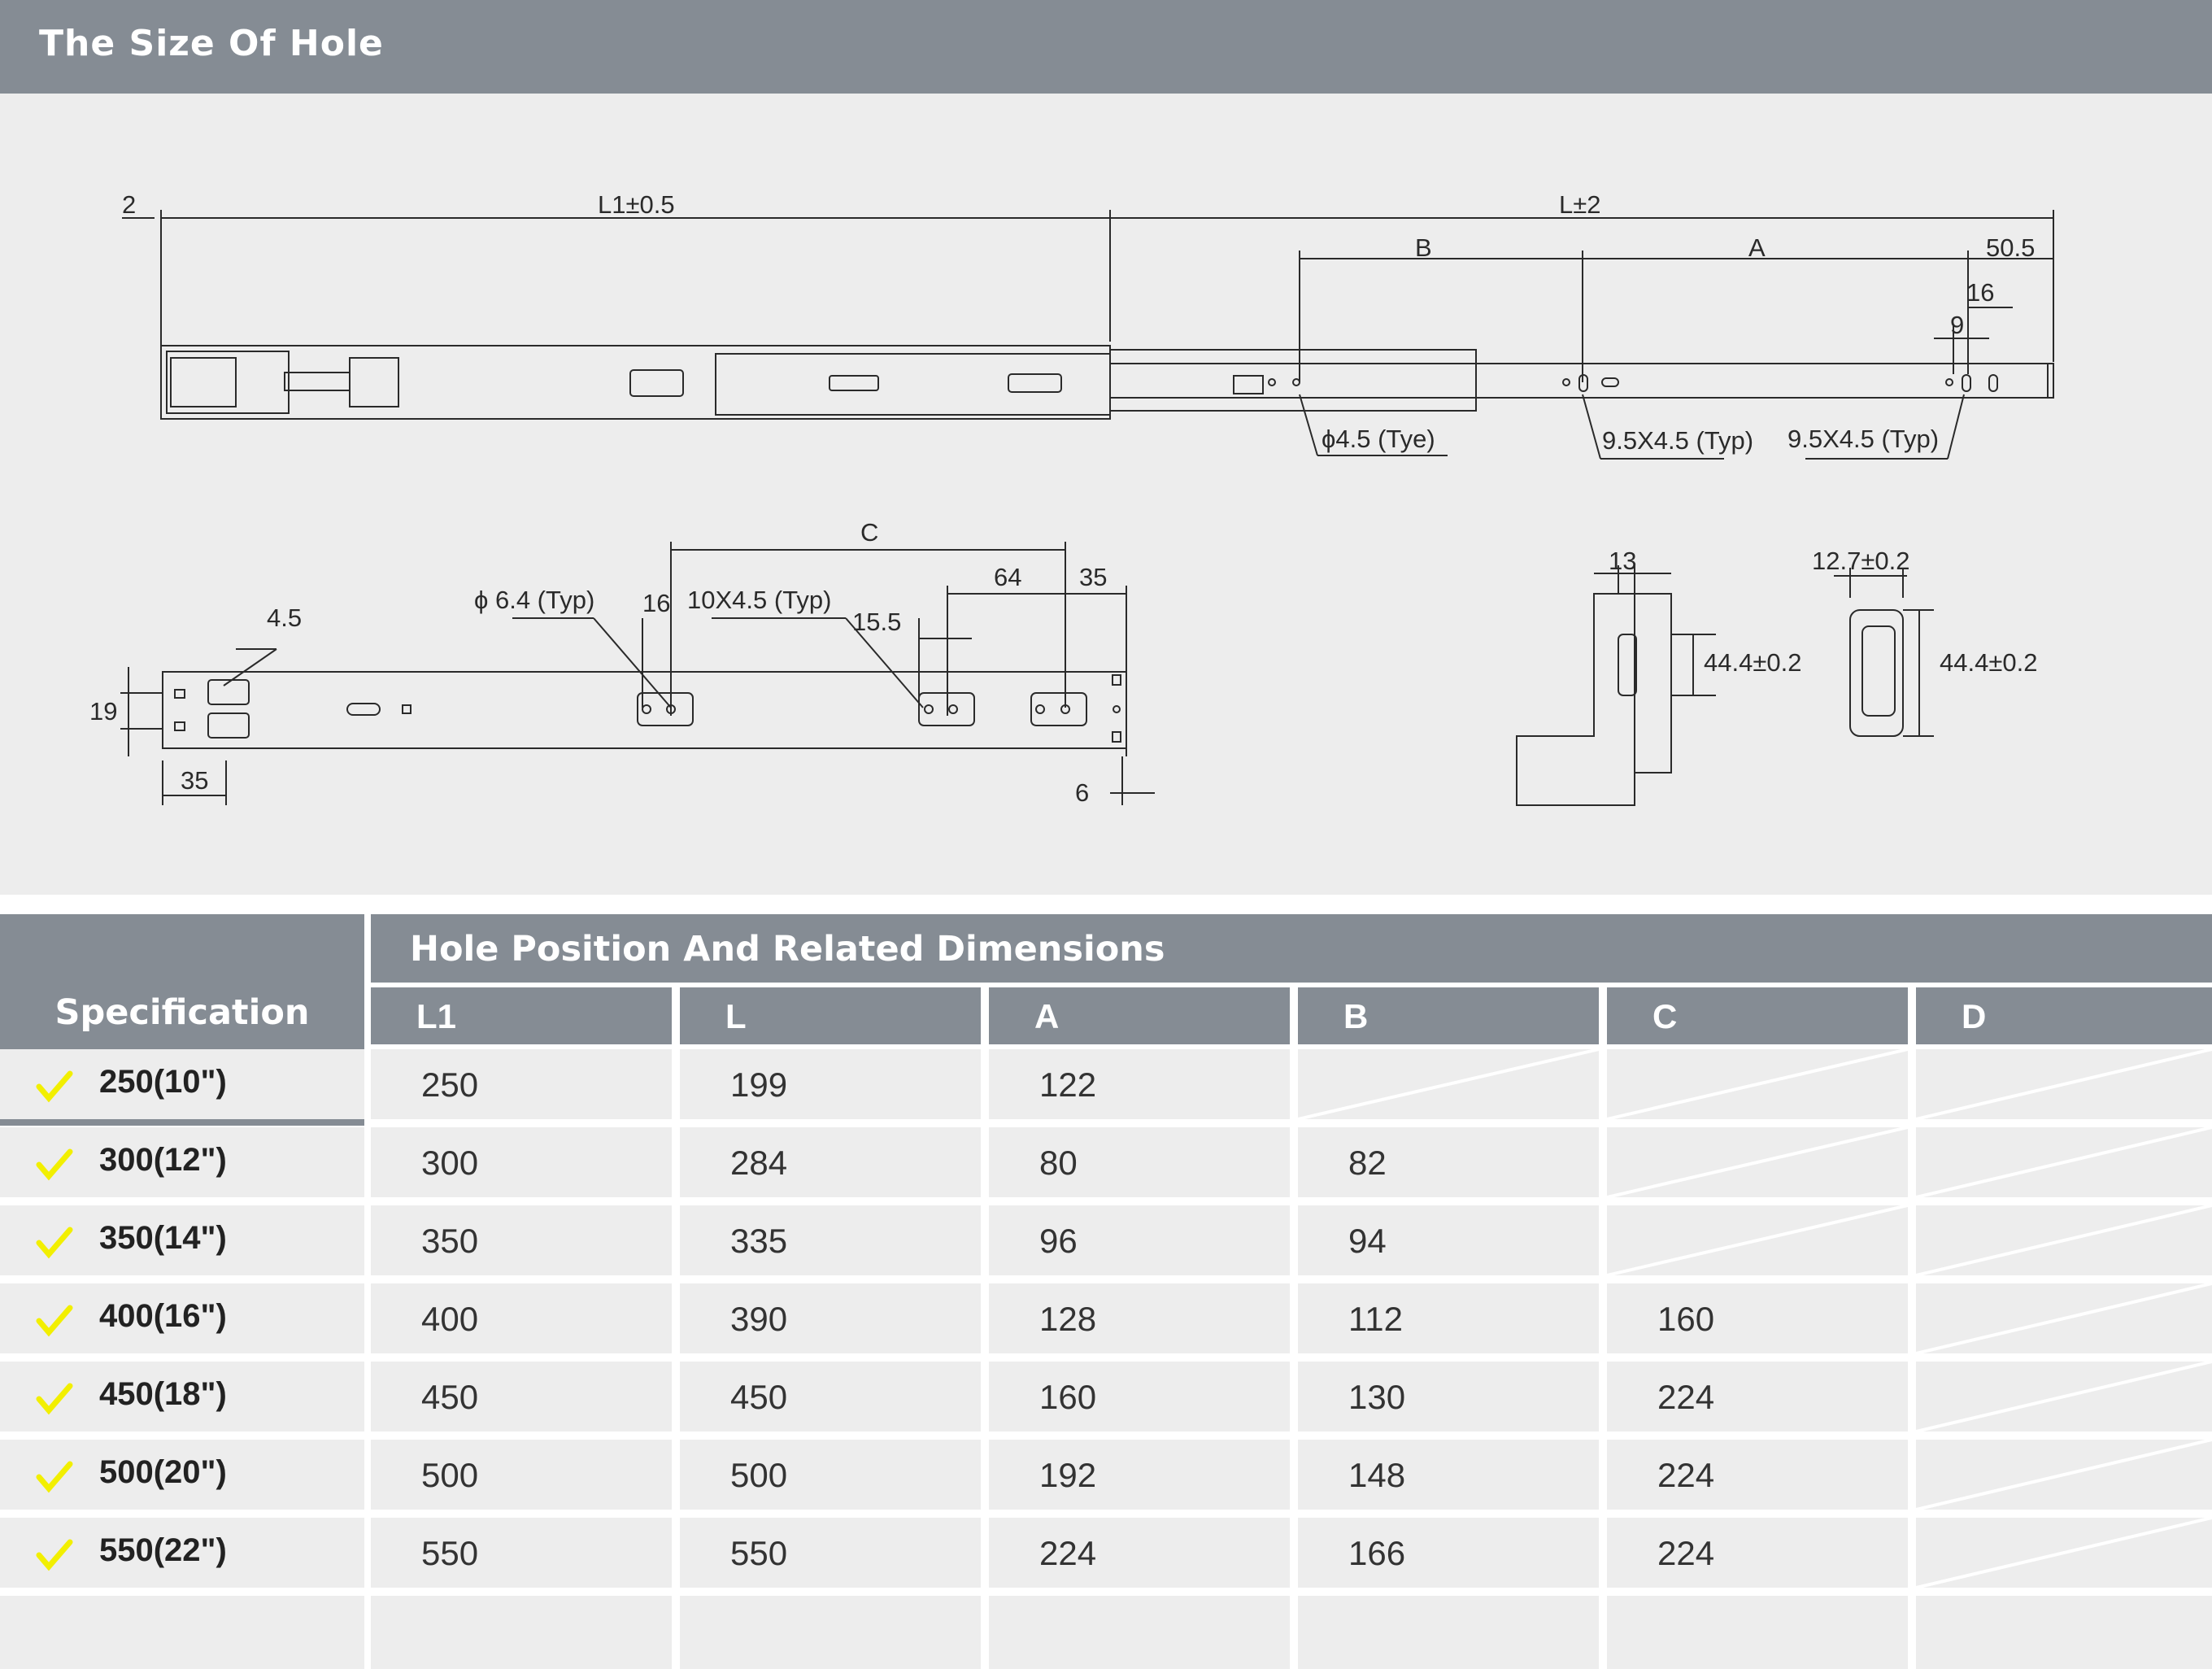 The image size is (2212, 1669). What do you see at coordinates (759, 1084) in the screenshot?
I see `cell-value: 199` at bounding box center [759, 1084].